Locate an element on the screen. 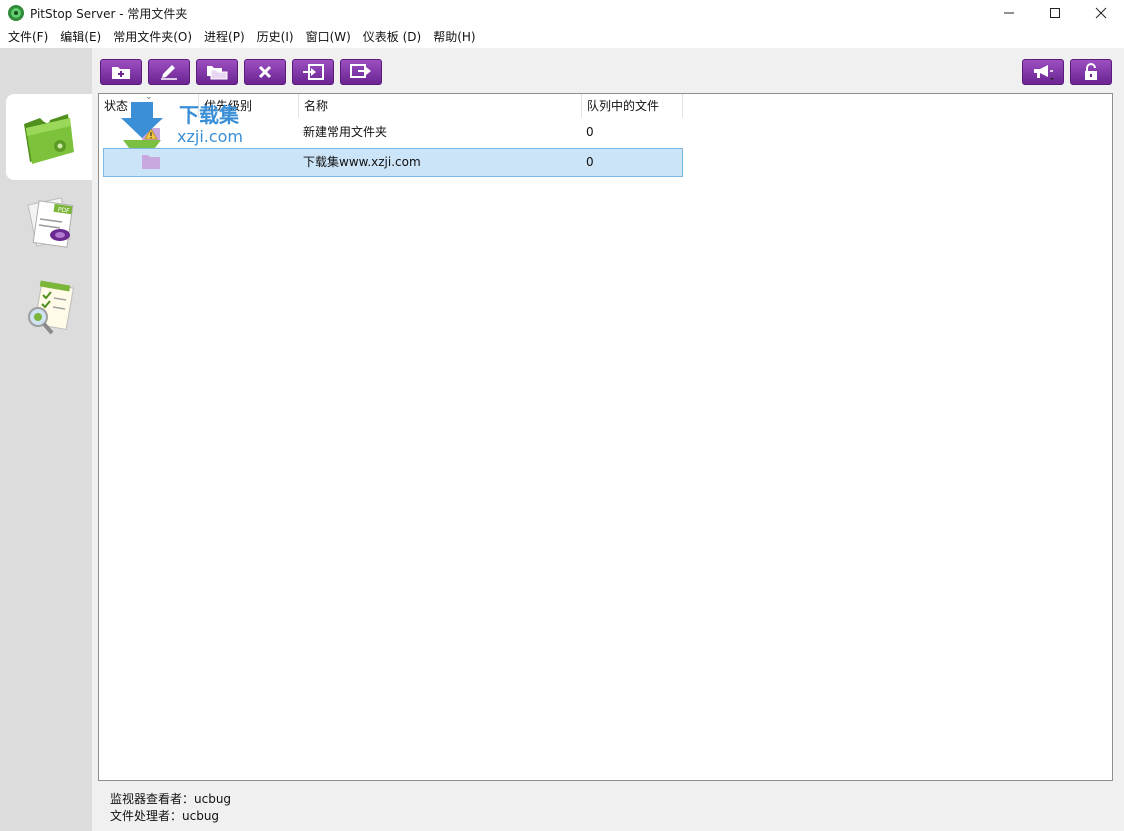  menu-history: 历史(I) is located at coordinates (275, 37).